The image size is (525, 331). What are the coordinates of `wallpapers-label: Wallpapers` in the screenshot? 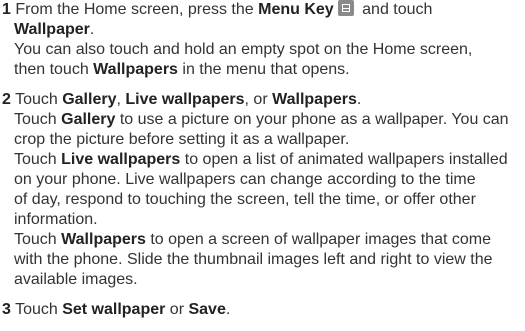 It's located at (135, 69).